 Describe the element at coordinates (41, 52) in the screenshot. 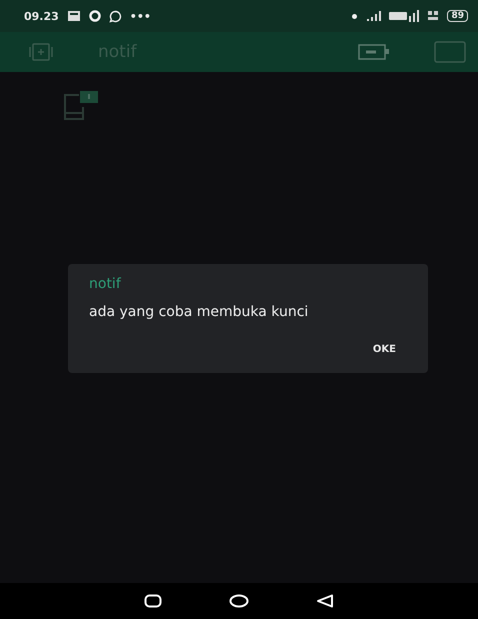

I see `device-icon` at that location.